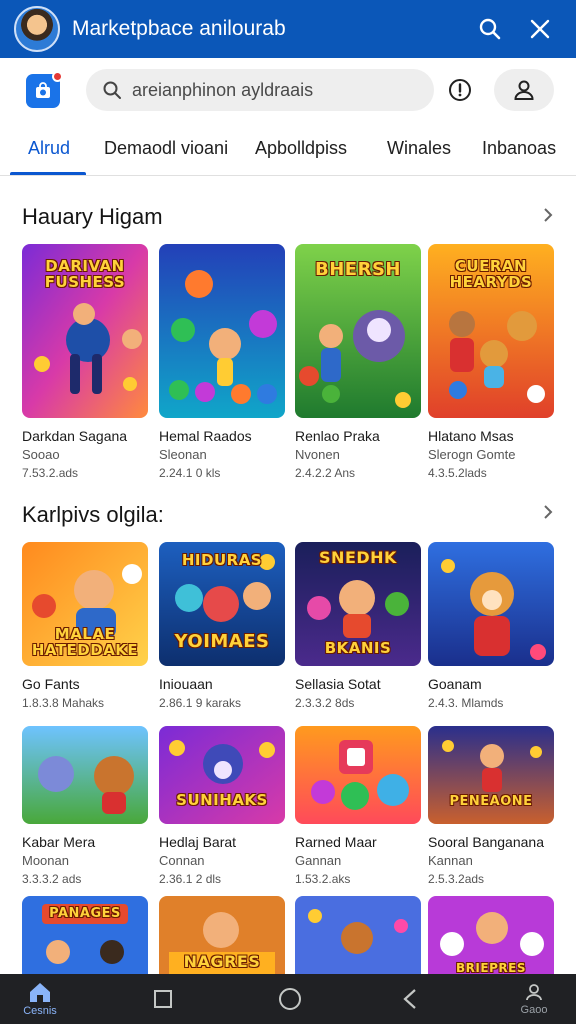 This screenshot has width=576, height=1024. I want to click on tab-demaodl-vioani: Demaodl vioani, so click(166, 148).